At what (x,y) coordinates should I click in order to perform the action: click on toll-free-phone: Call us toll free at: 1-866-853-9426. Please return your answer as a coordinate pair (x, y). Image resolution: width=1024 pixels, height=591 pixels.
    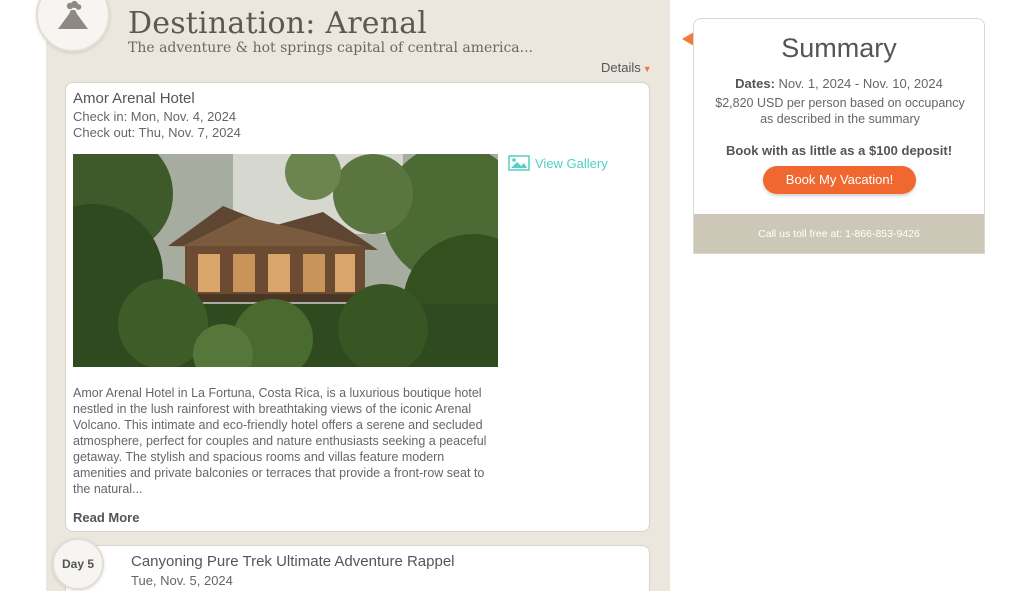
    Looking at the image, I should click on (839, 233).